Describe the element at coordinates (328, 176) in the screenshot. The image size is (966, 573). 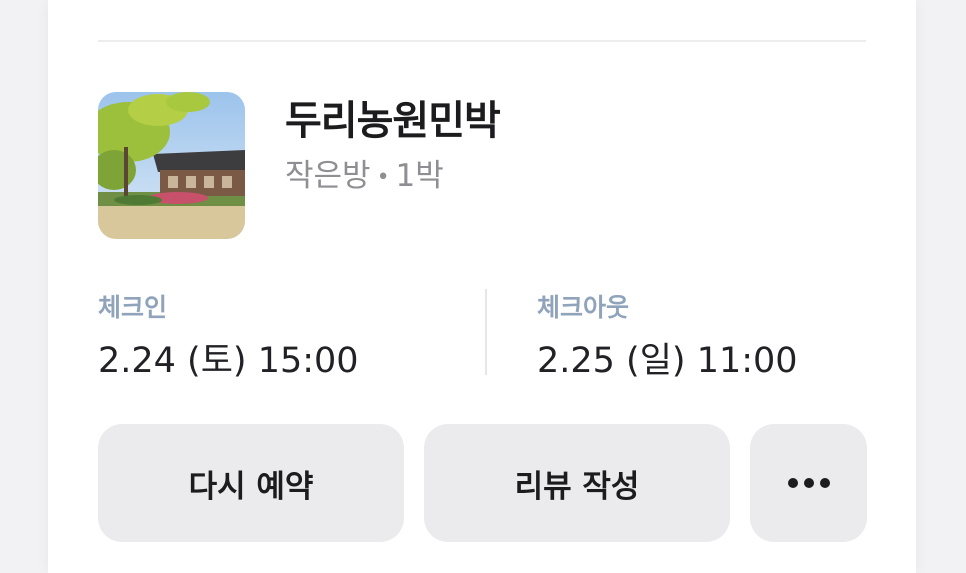
I see `room-type: 작은방` at that location.